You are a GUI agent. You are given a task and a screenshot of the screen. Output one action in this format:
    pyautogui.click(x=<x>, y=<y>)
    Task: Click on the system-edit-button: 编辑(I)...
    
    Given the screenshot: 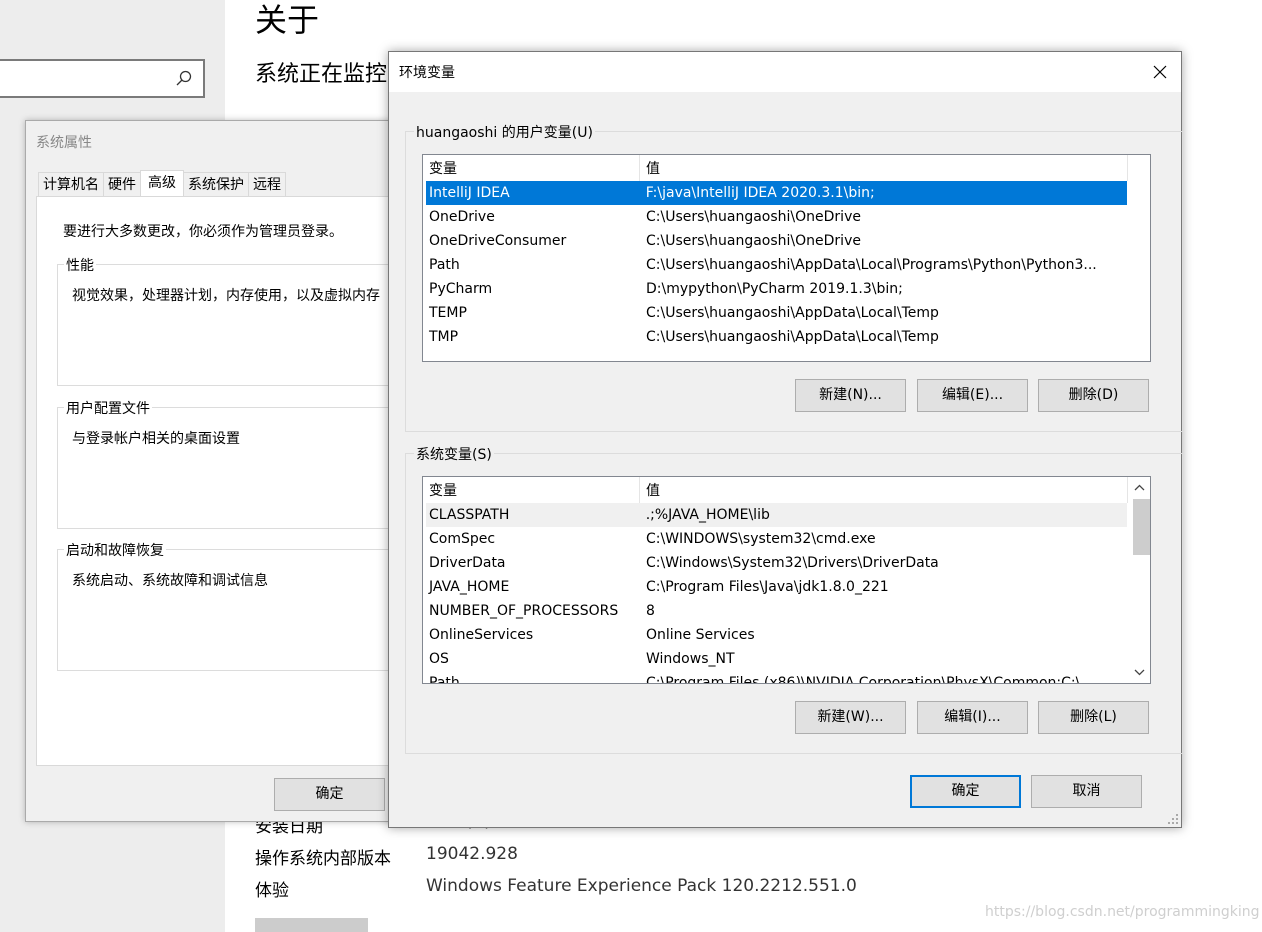 What is the action you would take?
    pyautogui.click(x=972, y=717)
    